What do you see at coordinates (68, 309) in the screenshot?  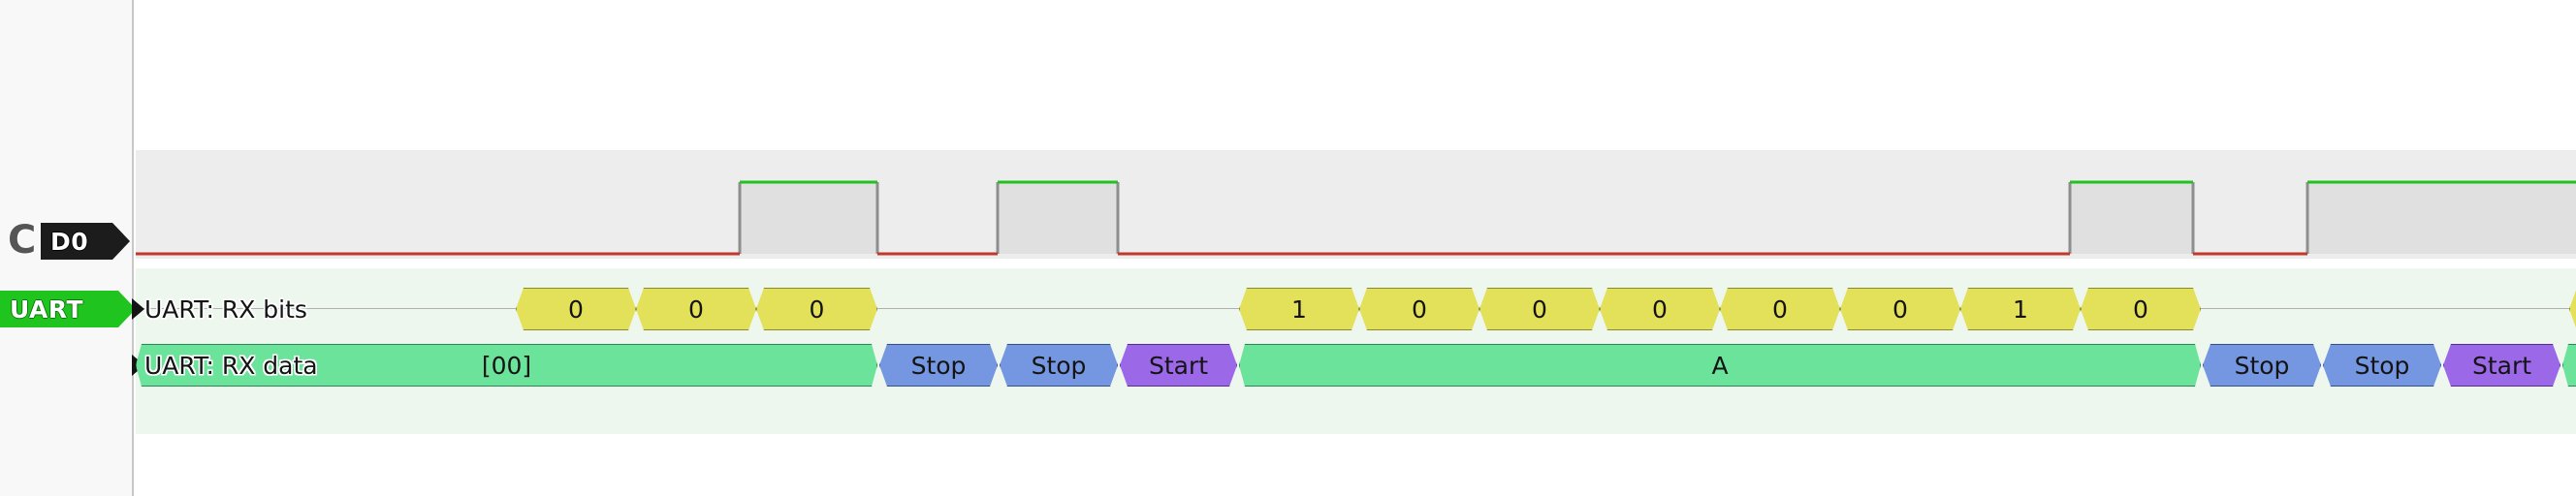 I see `decoder-tag-uart: UART` at bounding box center [68, 309].